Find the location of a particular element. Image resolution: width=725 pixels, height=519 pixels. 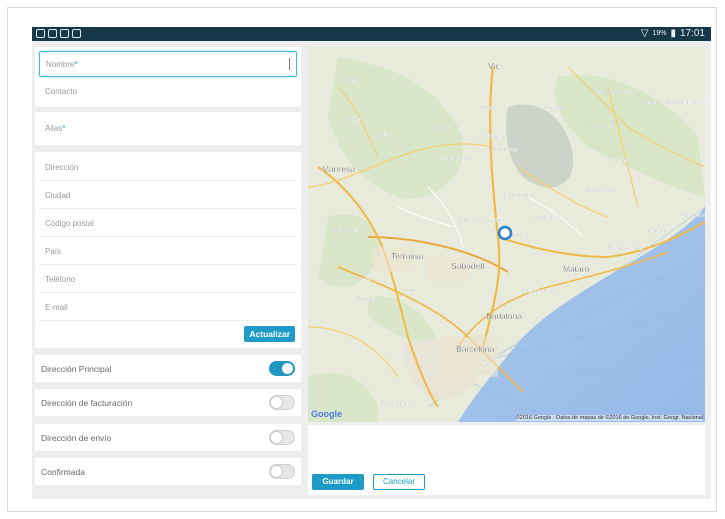

contact-panel: Nombre* Contacto is located at coordinates (168, 77).